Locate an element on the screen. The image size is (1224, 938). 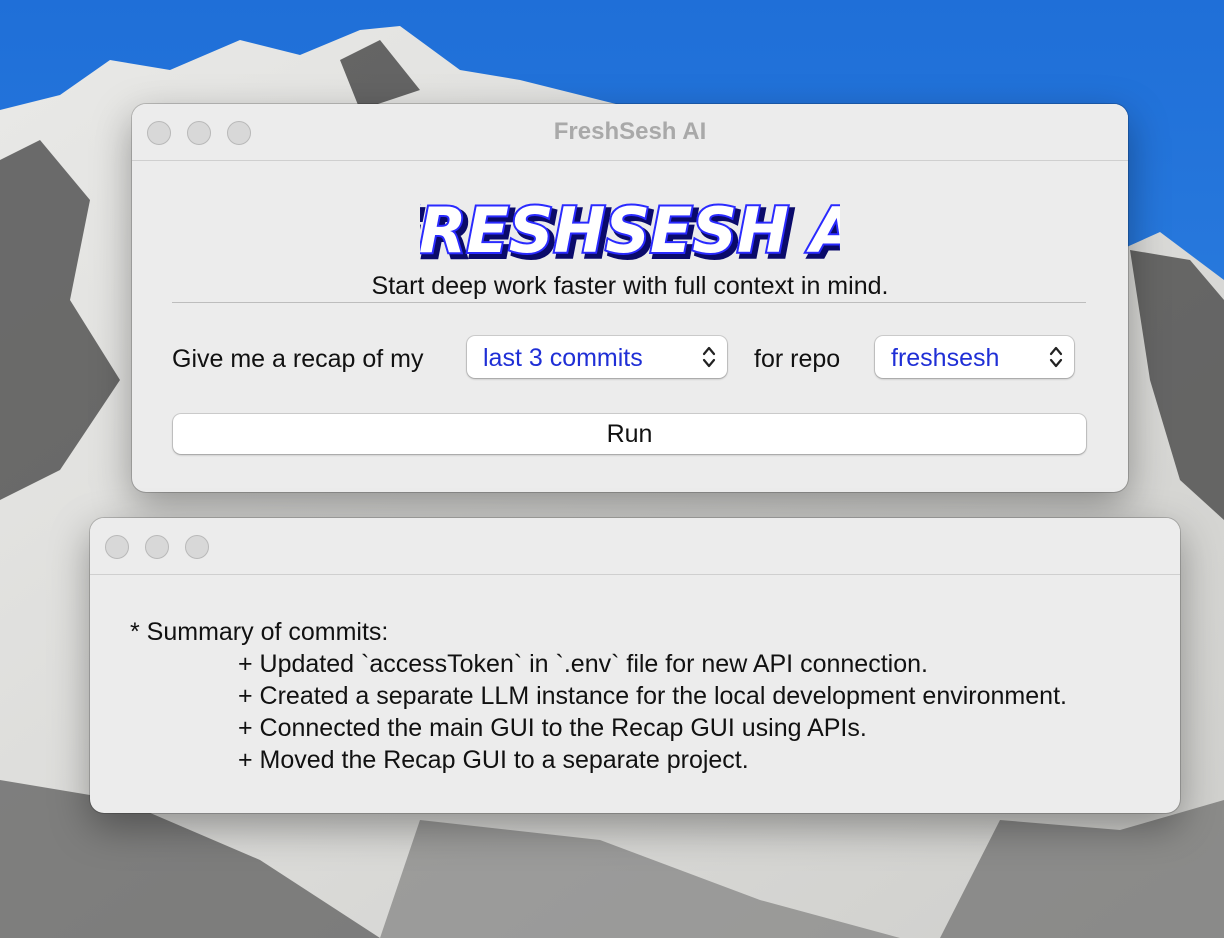
close-button-icon is located at coordinates (117, 547).